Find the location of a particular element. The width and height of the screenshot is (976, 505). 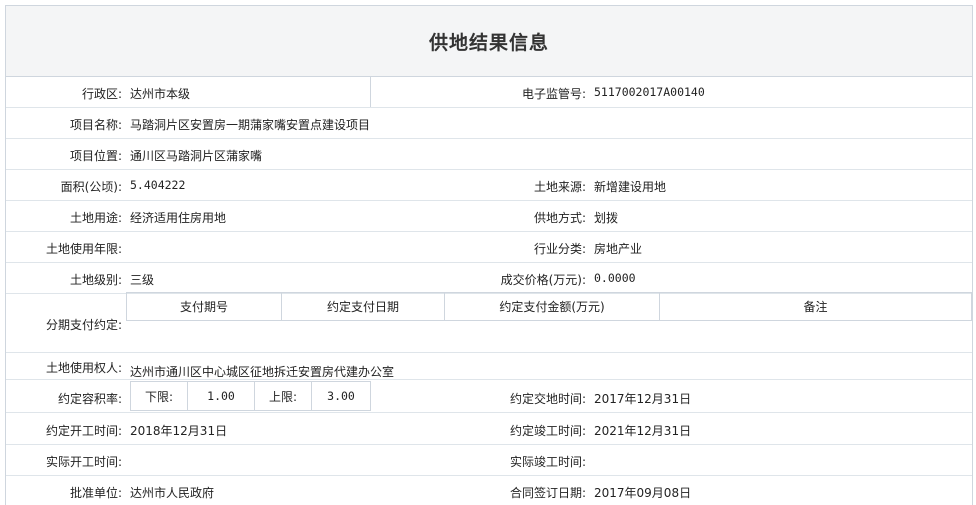

project-name-value: 马踏洞片区安置房一期蒲家嘴安置点建设项目 is located at coordinates (250, 125).